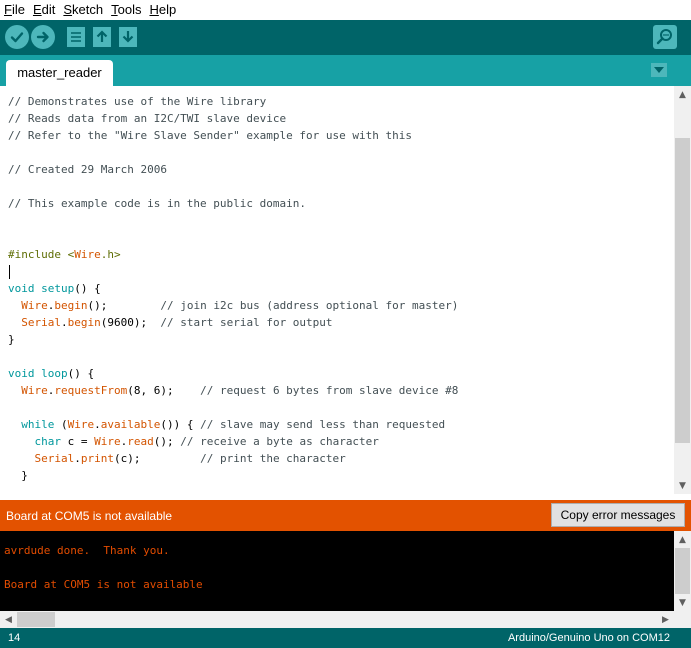  I want to click on save-sketch-button, so click(128, 37).